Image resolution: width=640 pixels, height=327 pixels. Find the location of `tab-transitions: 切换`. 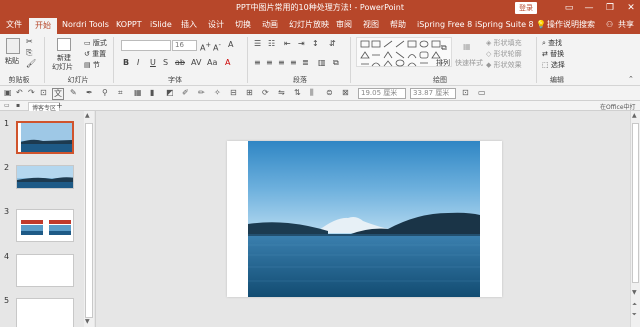

tab-transitions: 切换 is located at coordinates (243, 25).